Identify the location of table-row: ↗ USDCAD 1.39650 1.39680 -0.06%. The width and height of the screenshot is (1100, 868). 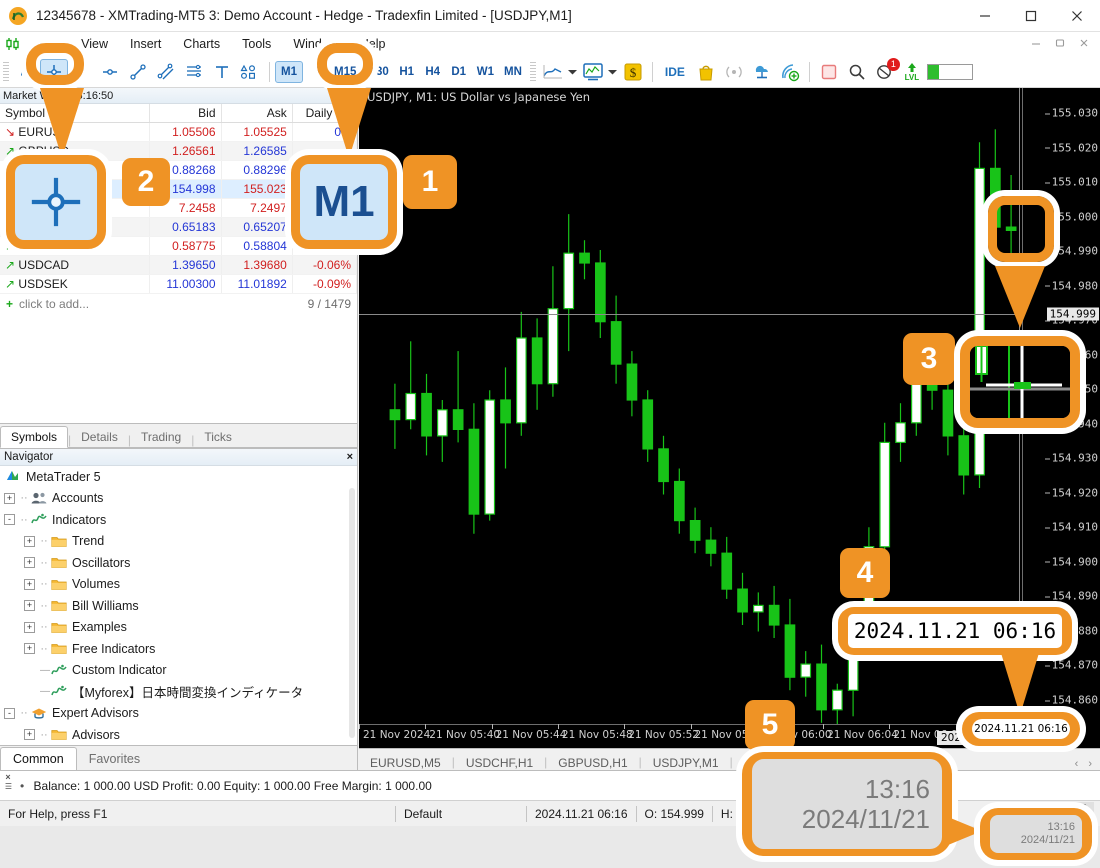
(179, 265).